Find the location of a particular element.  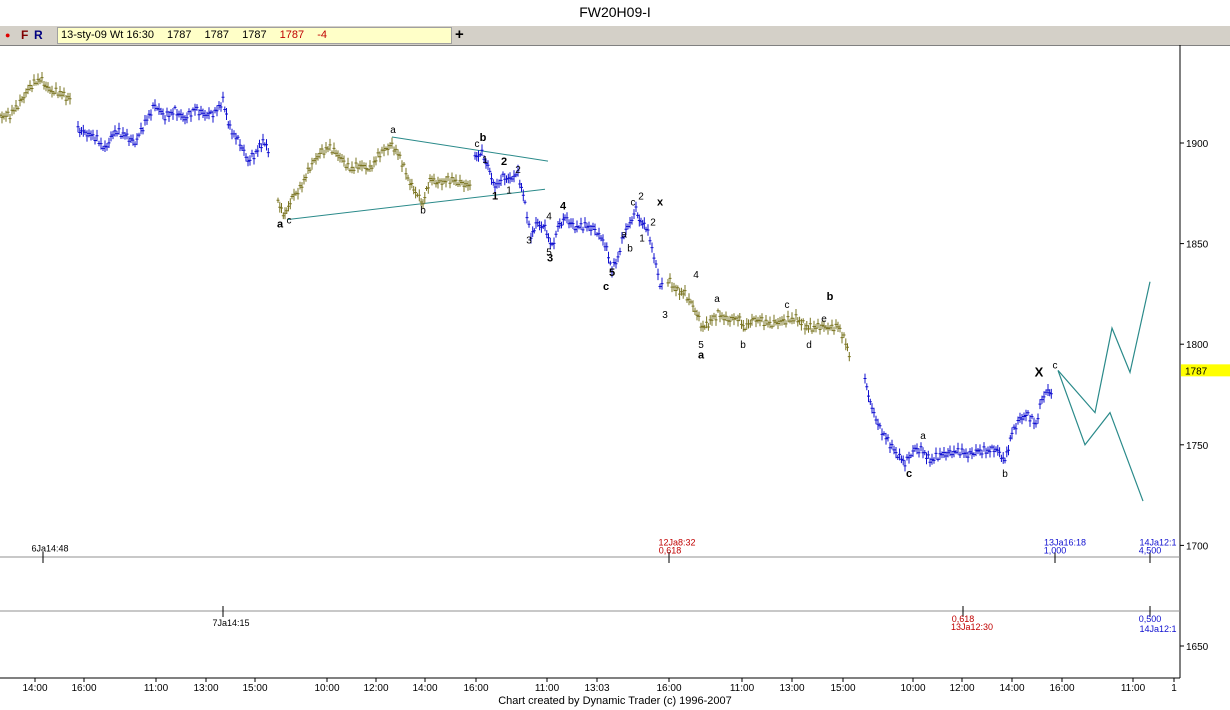

price-tag-label: 1787 is located at coordinates (1196, 371).